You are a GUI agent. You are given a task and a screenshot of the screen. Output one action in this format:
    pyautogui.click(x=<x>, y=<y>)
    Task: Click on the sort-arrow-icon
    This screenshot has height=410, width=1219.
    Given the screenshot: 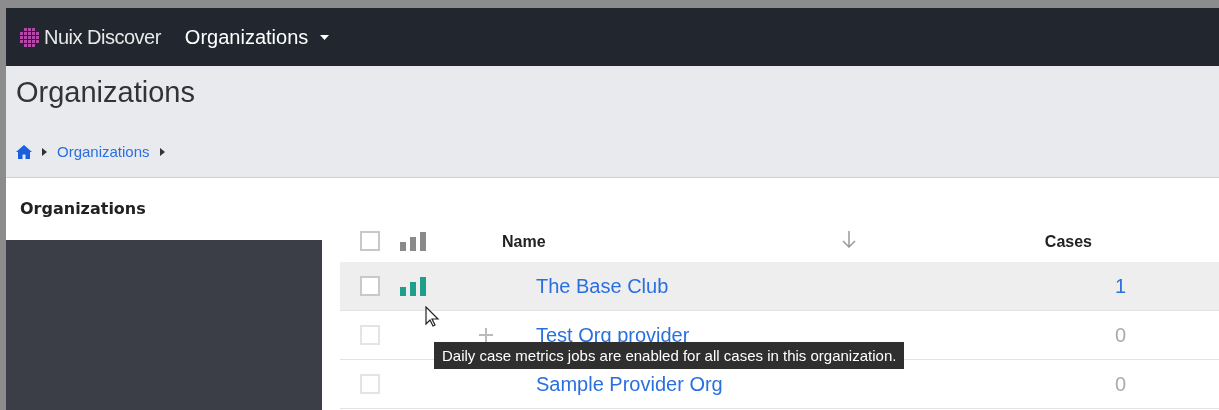 What is the action you would take?
    pyautogui.click(x=849, y=239)
    